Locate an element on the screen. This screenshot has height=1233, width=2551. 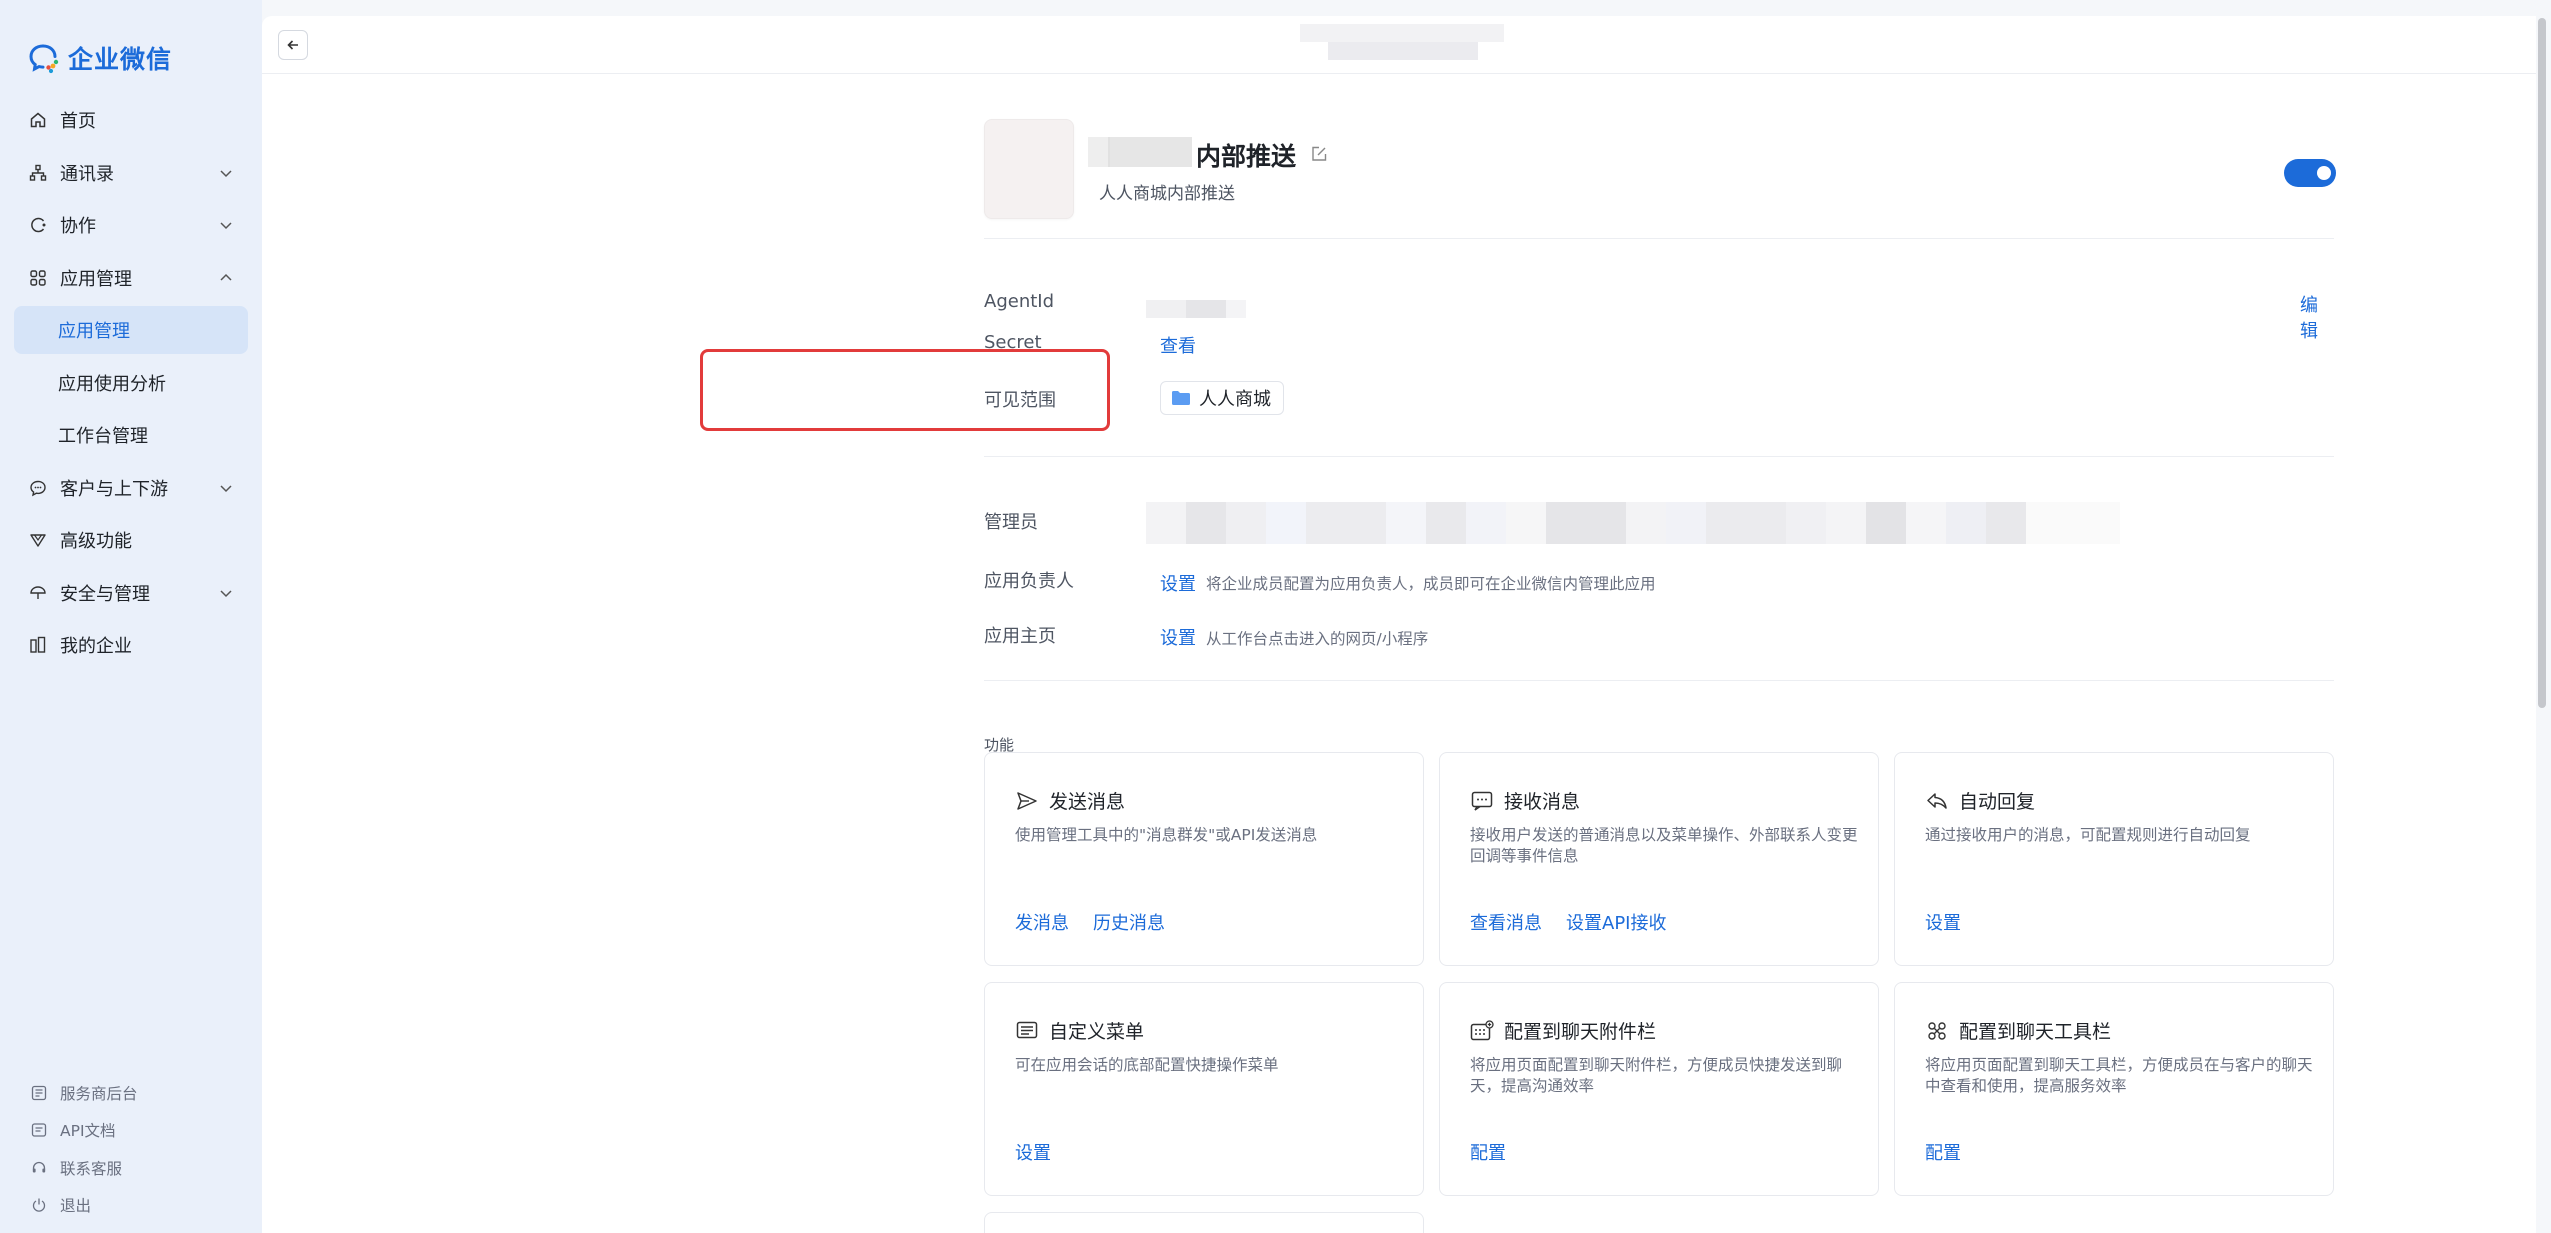
org-chart-icon is located at coordinates (38, 173).